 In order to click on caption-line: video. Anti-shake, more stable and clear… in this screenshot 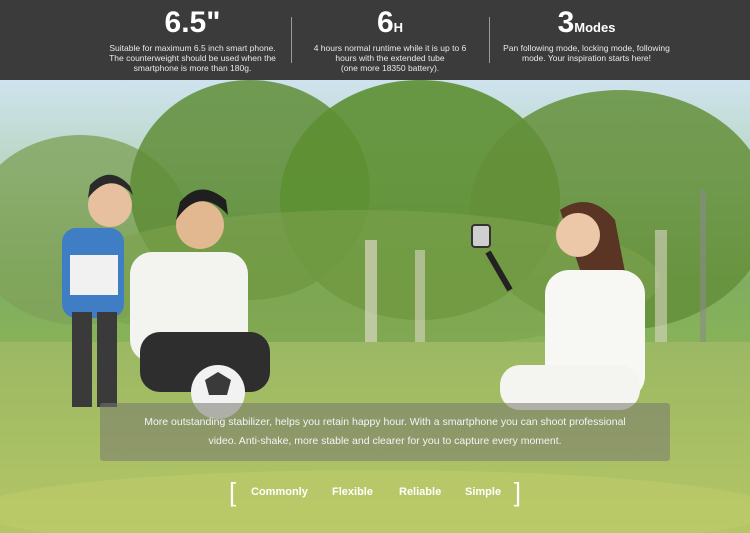, I will do `click(385, 441)`.